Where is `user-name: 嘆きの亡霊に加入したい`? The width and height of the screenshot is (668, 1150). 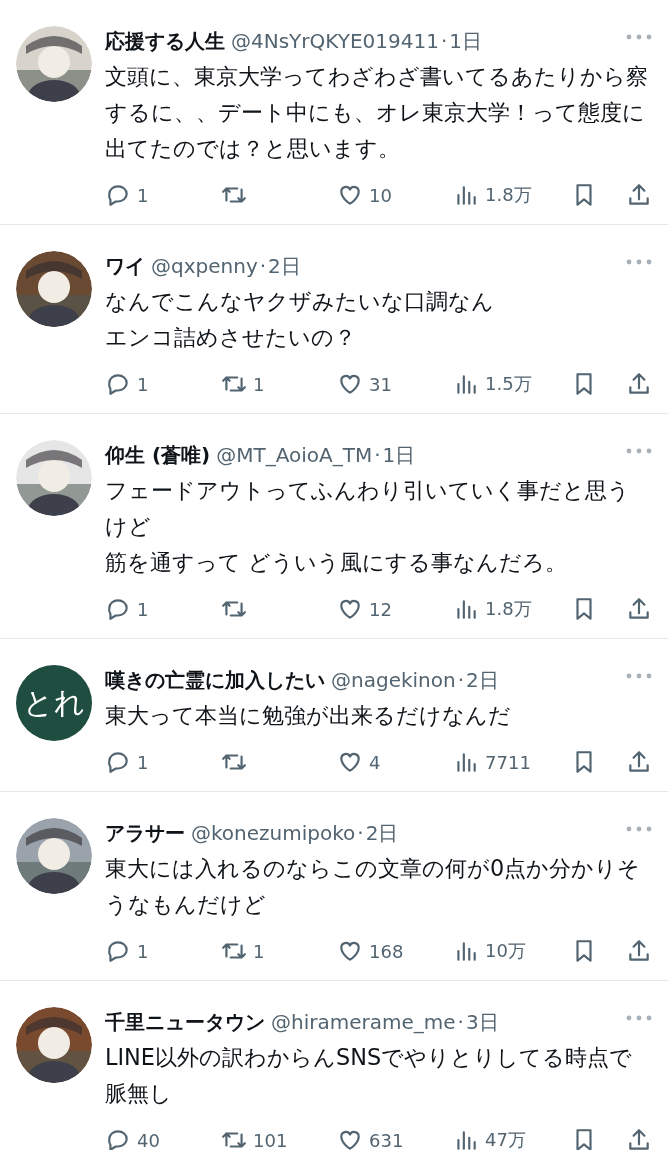
user-name: 嘆きの亡霊に加入したい is located at coordinates (215, 680).